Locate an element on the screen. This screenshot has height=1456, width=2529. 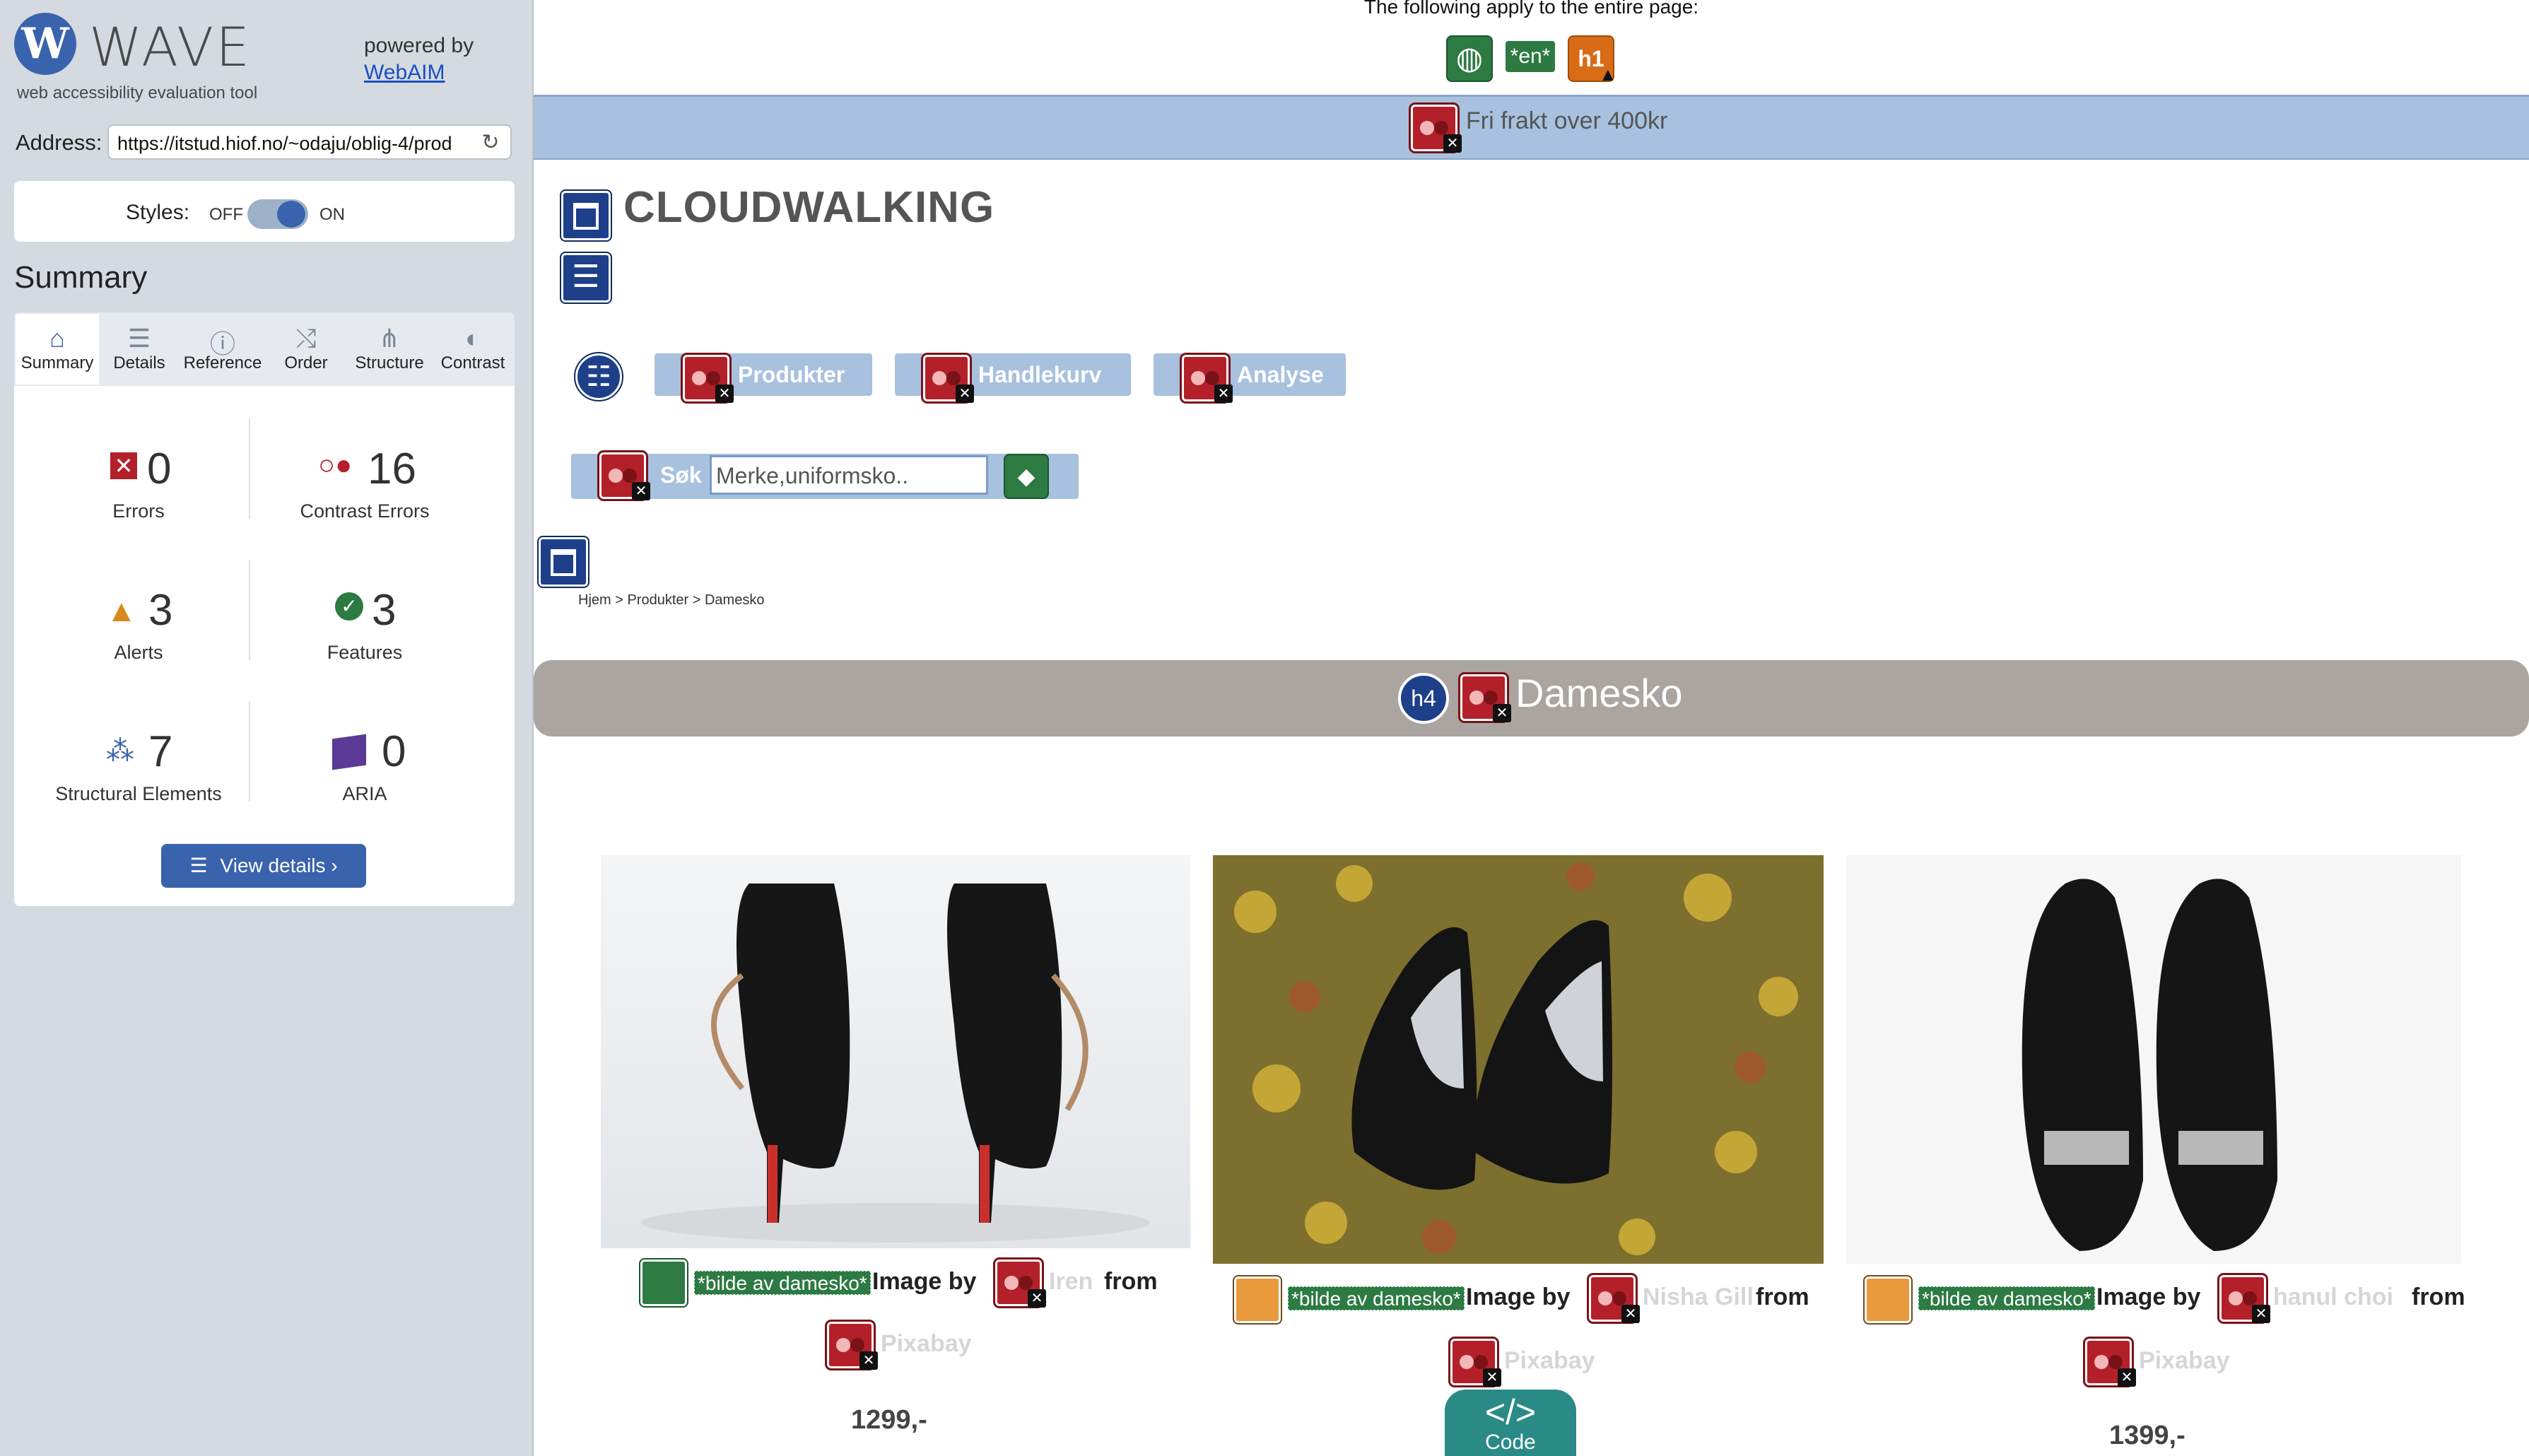
structural-count: 7 is located at coordinates (160, 752).